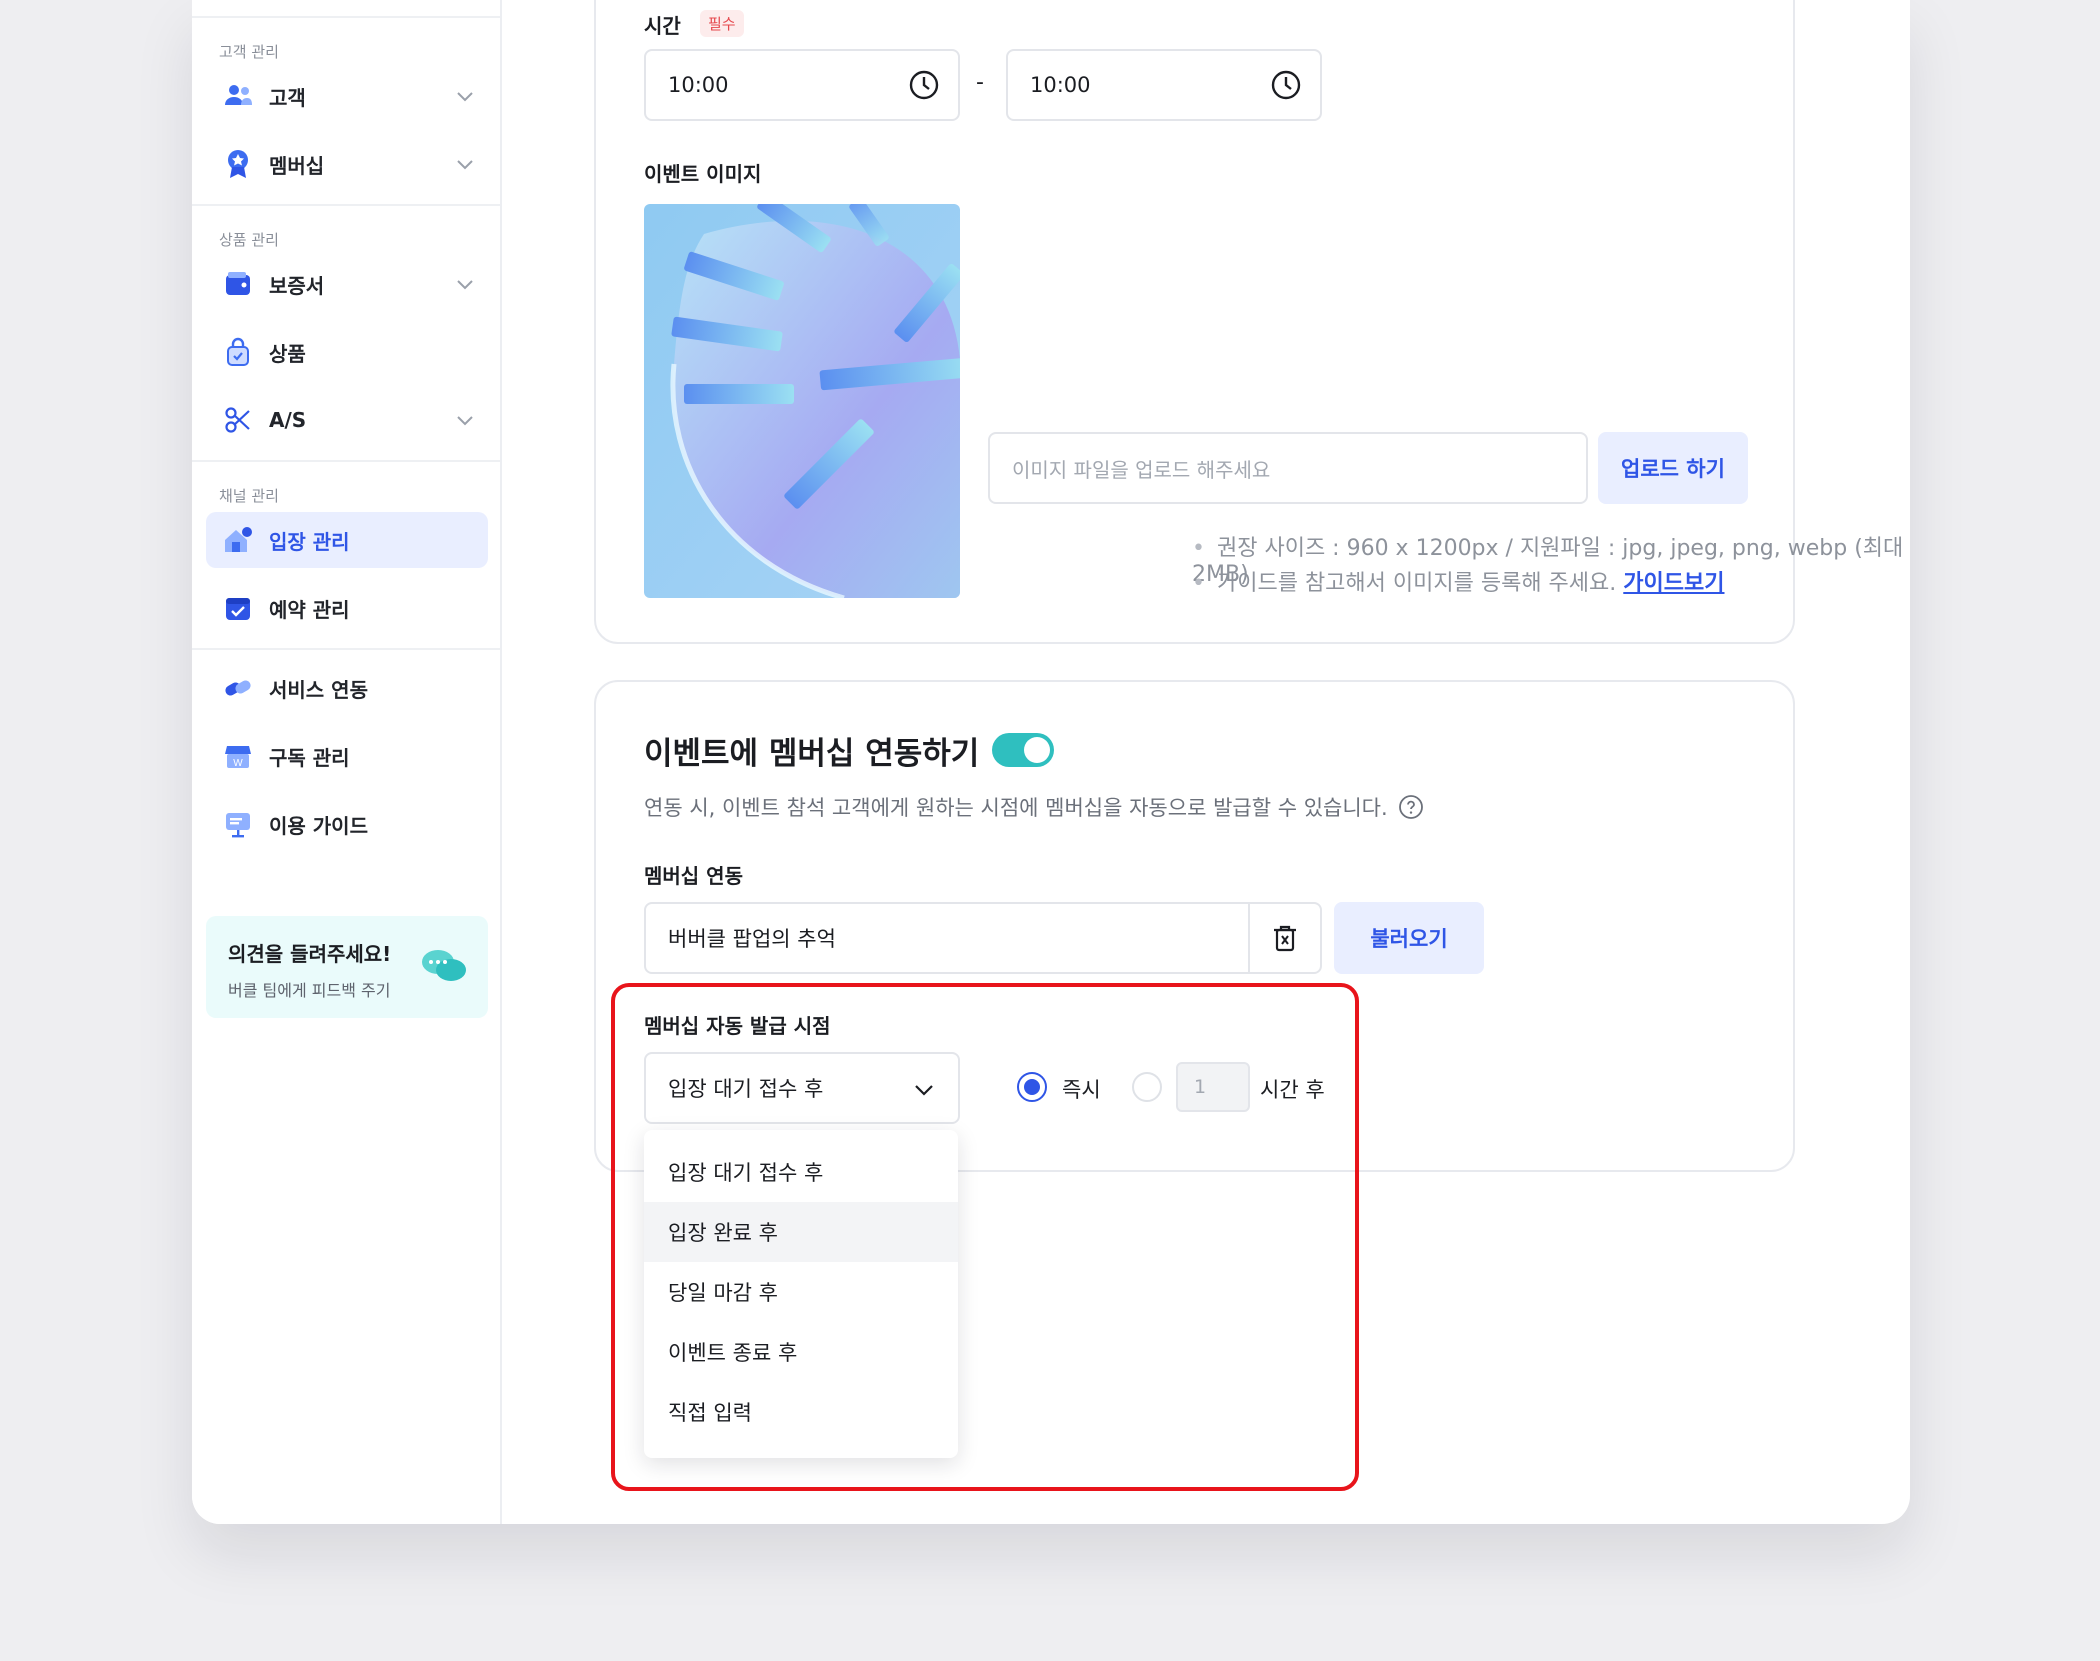  What do you see at coordinates (238, 96) in the screenshot?
I see `customers-icon` at bounding box center [238, 96].